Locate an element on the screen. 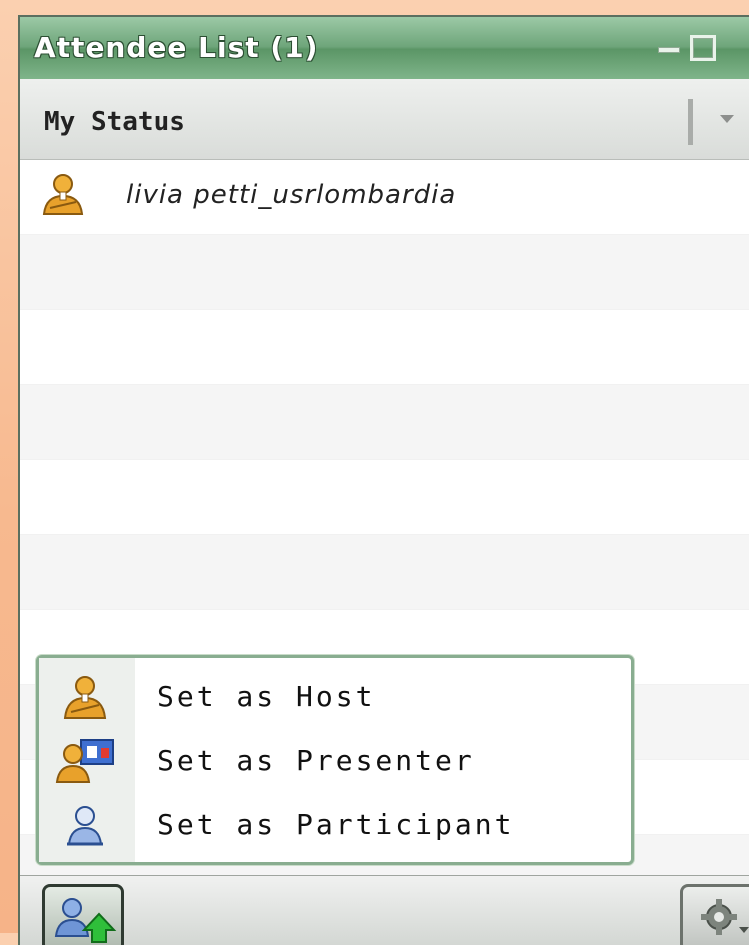  change-role-button is located at coordinates (83, 914).